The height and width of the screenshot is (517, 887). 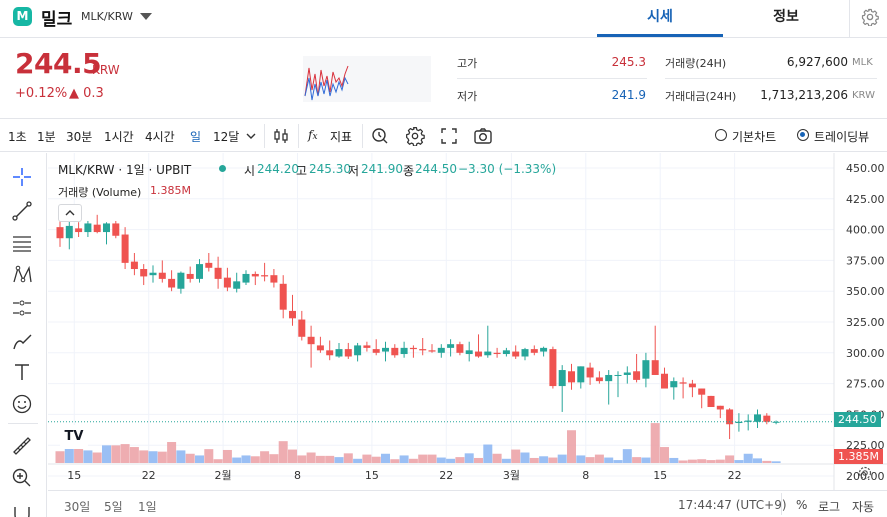 I want to click on range-5d: 5일, so click(x=113, y=506).